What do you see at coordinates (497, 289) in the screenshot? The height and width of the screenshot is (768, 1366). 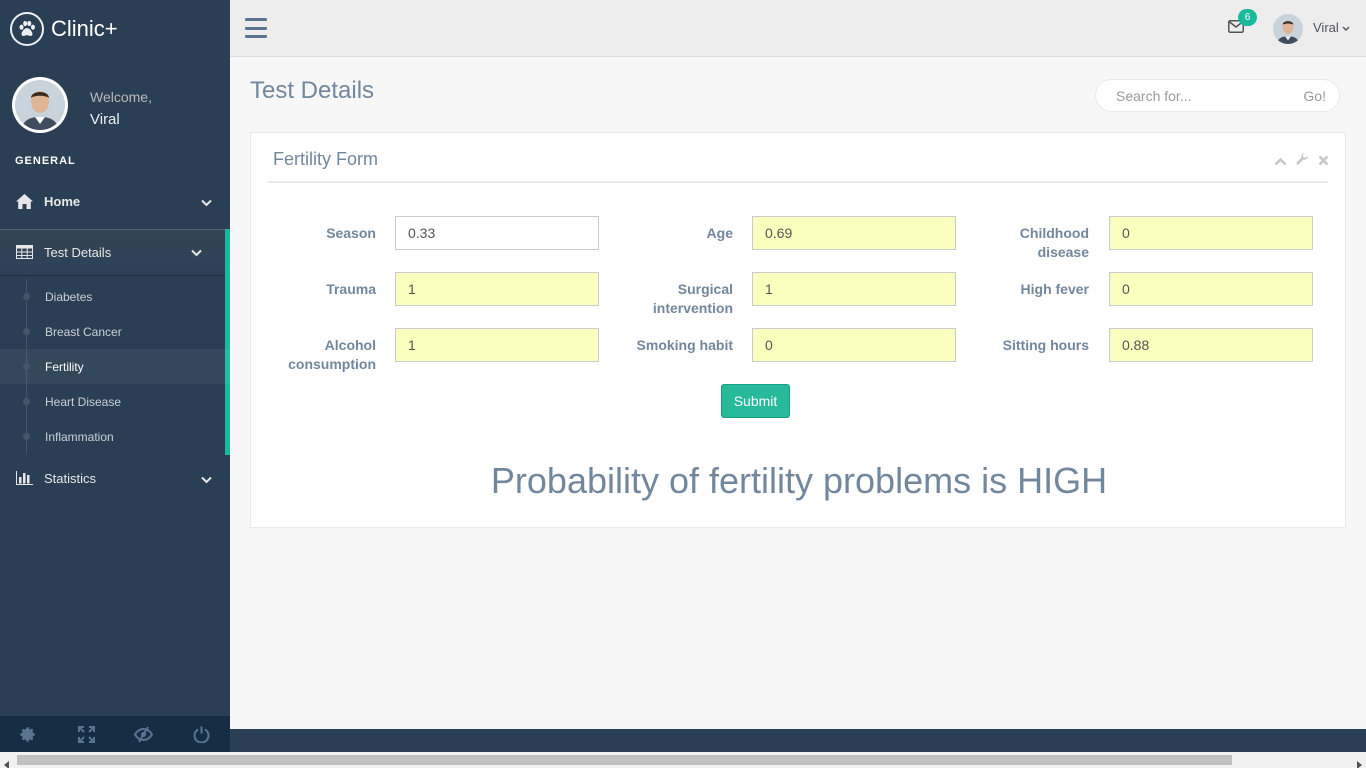 I see `trauma-field` at bounding box center [497, 289].